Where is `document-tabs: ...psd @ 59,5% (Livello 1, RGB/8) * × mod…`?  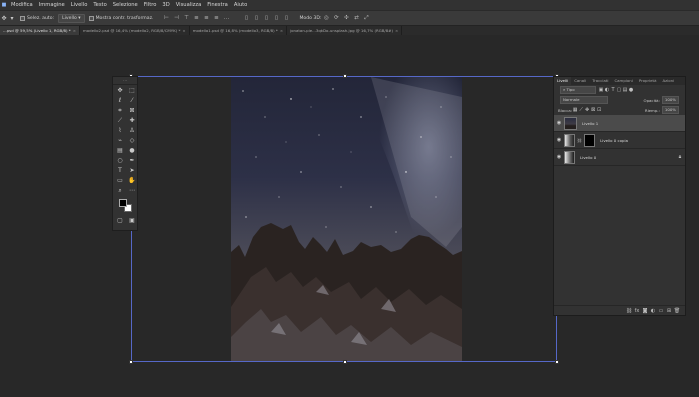
document-tabs: ...psd @ 59,5% (Livello 1, RGB/8) * × mod… is located at coordinates (349, 30).